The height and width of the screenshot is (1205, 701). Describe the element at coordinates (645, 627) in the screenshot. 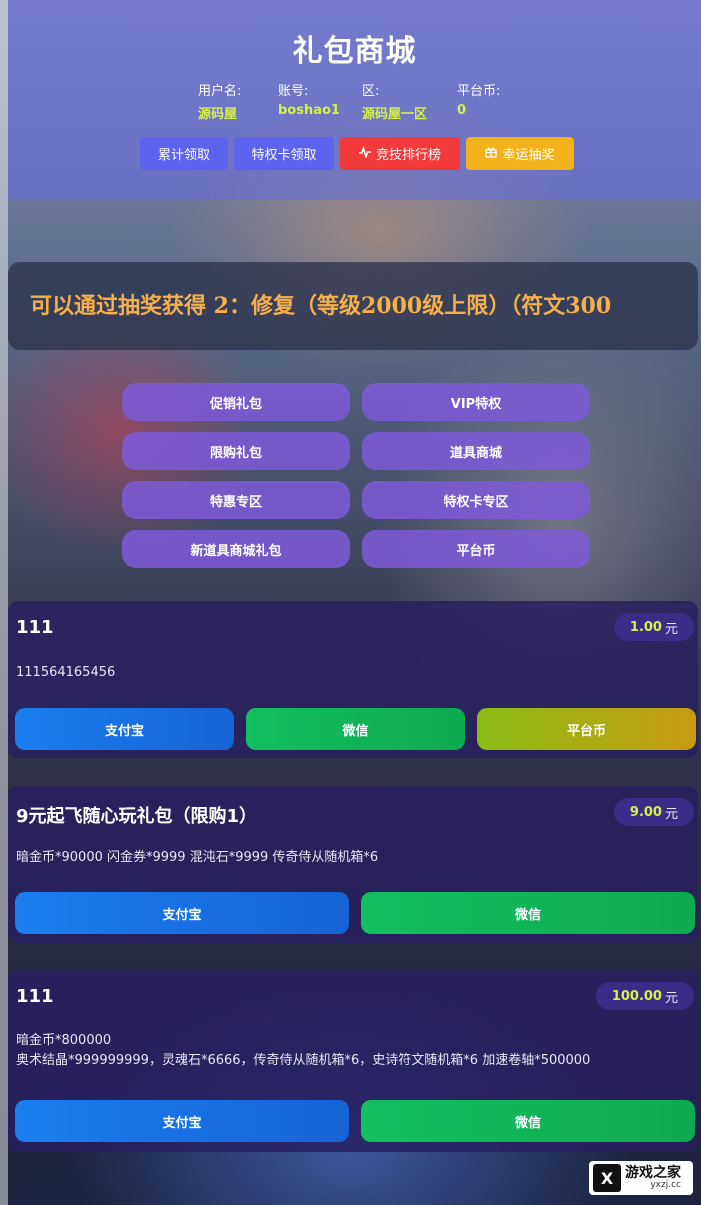

I see `price-value: 1.00` at that location.